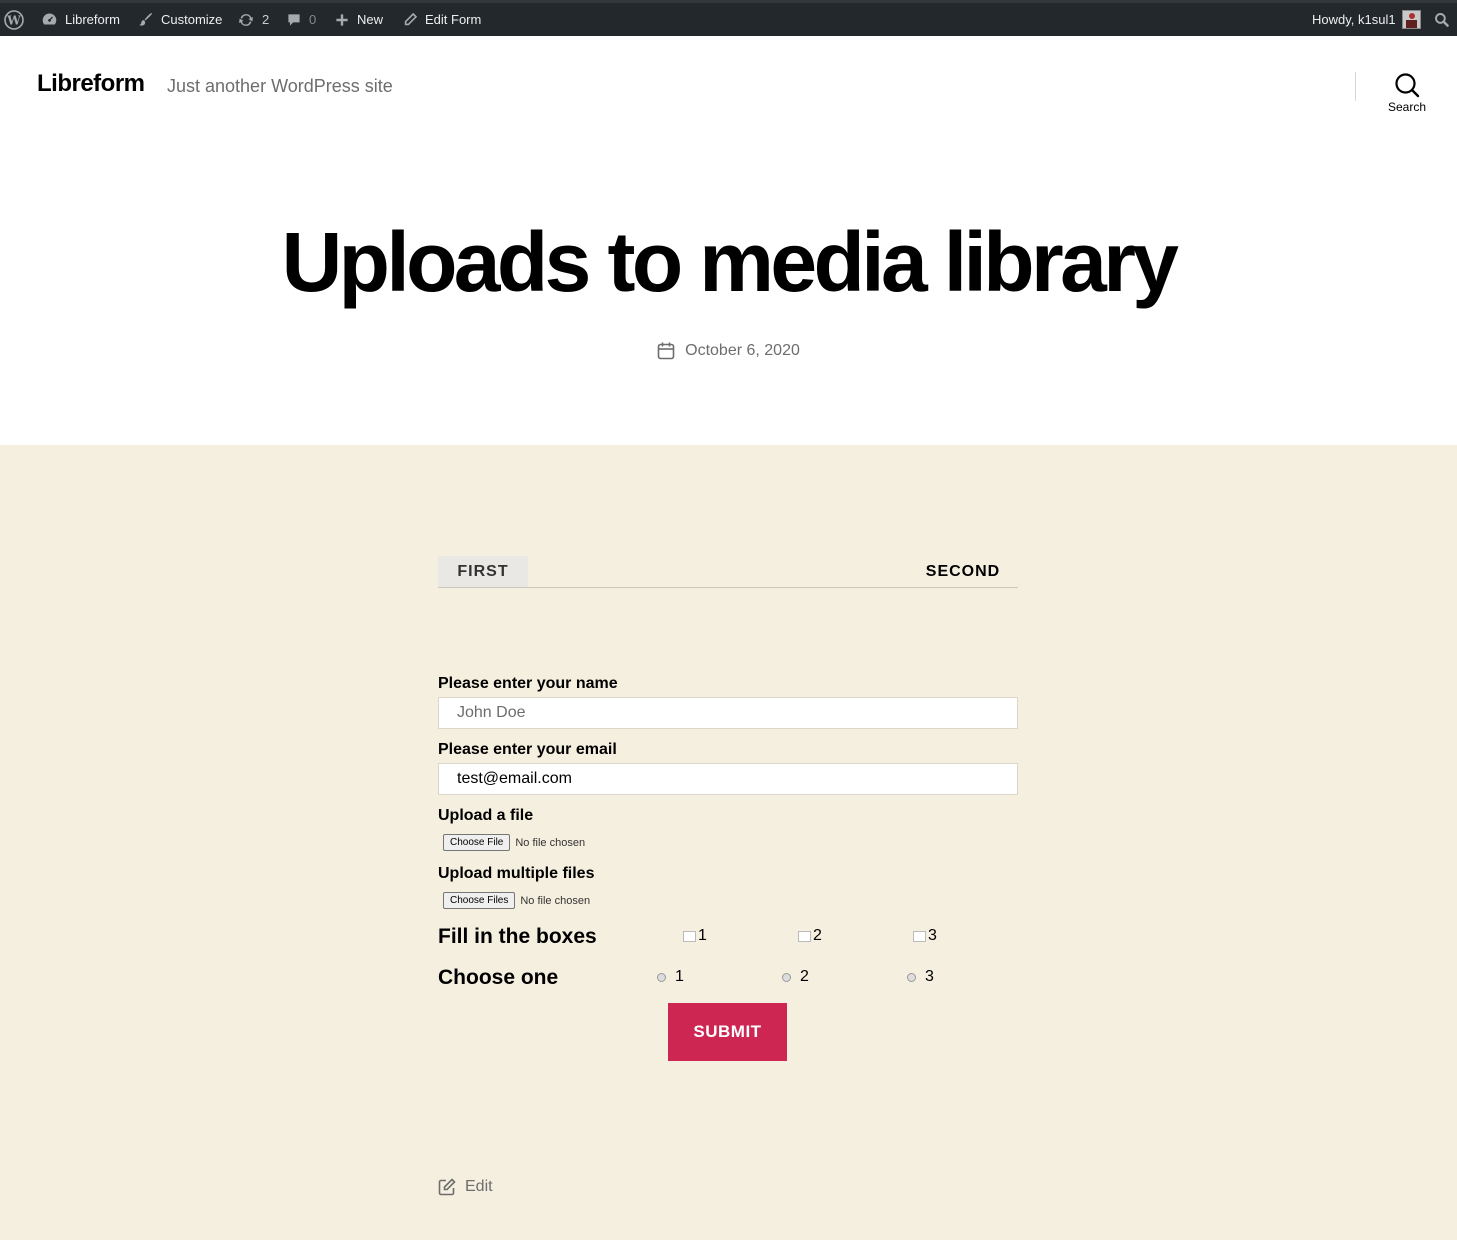  I want to click on admin-comments-link: 0, so click(301, 19).